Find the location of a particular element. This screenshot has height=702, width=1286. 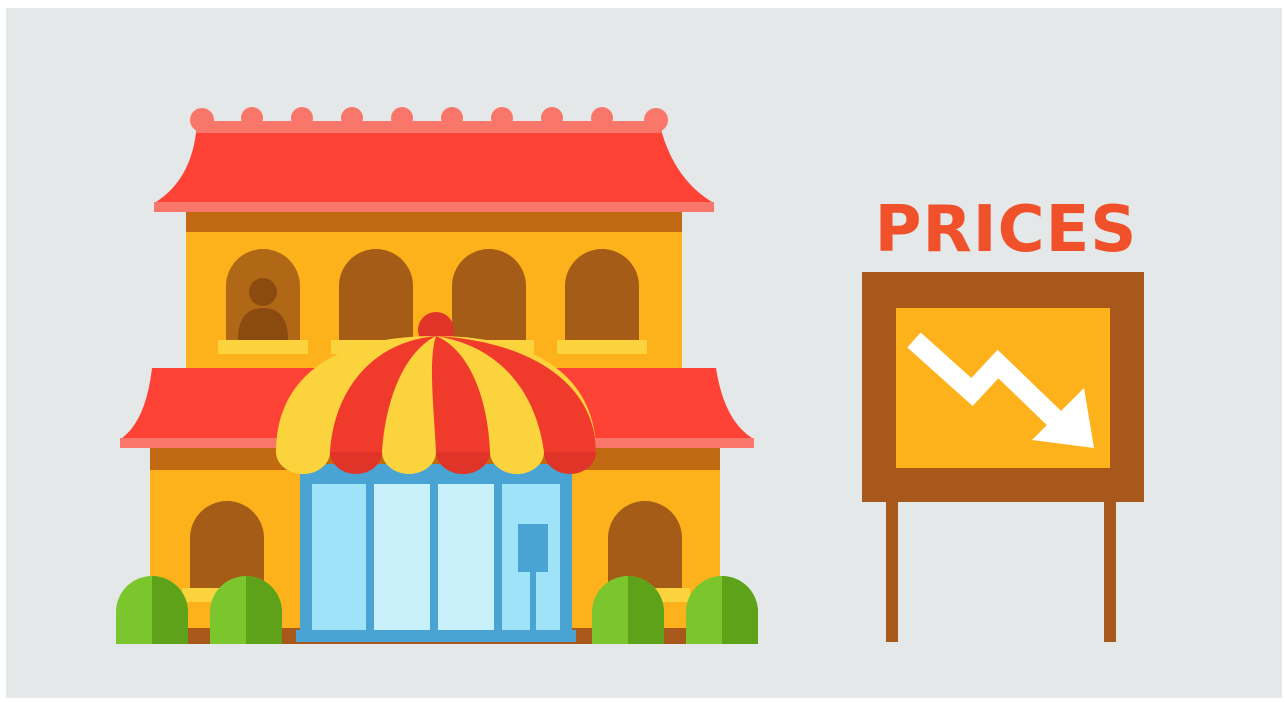

price-sign is located at coordinates (1003, 457).